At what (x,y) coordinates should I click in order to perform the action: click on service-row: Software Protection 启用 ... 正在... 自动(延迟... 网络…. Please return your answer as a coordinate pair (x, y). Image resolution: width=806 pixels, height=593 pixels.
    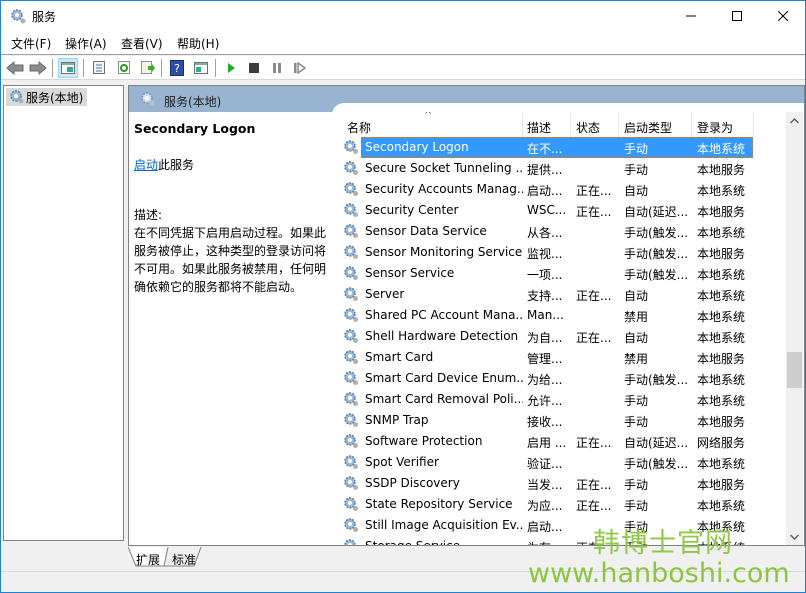
    Looking at the image, I should click on (545, 441).